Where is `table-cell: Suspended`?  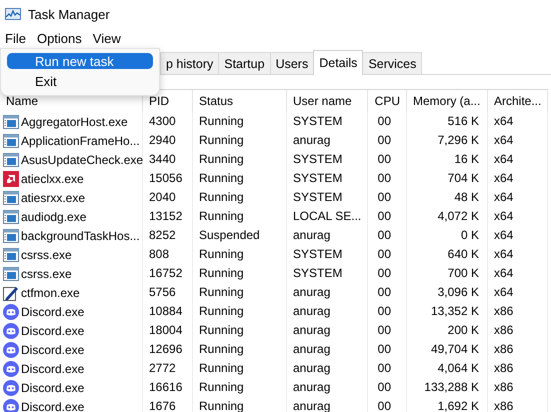 table-cell: Suspended is located at coordinates (240, 235).